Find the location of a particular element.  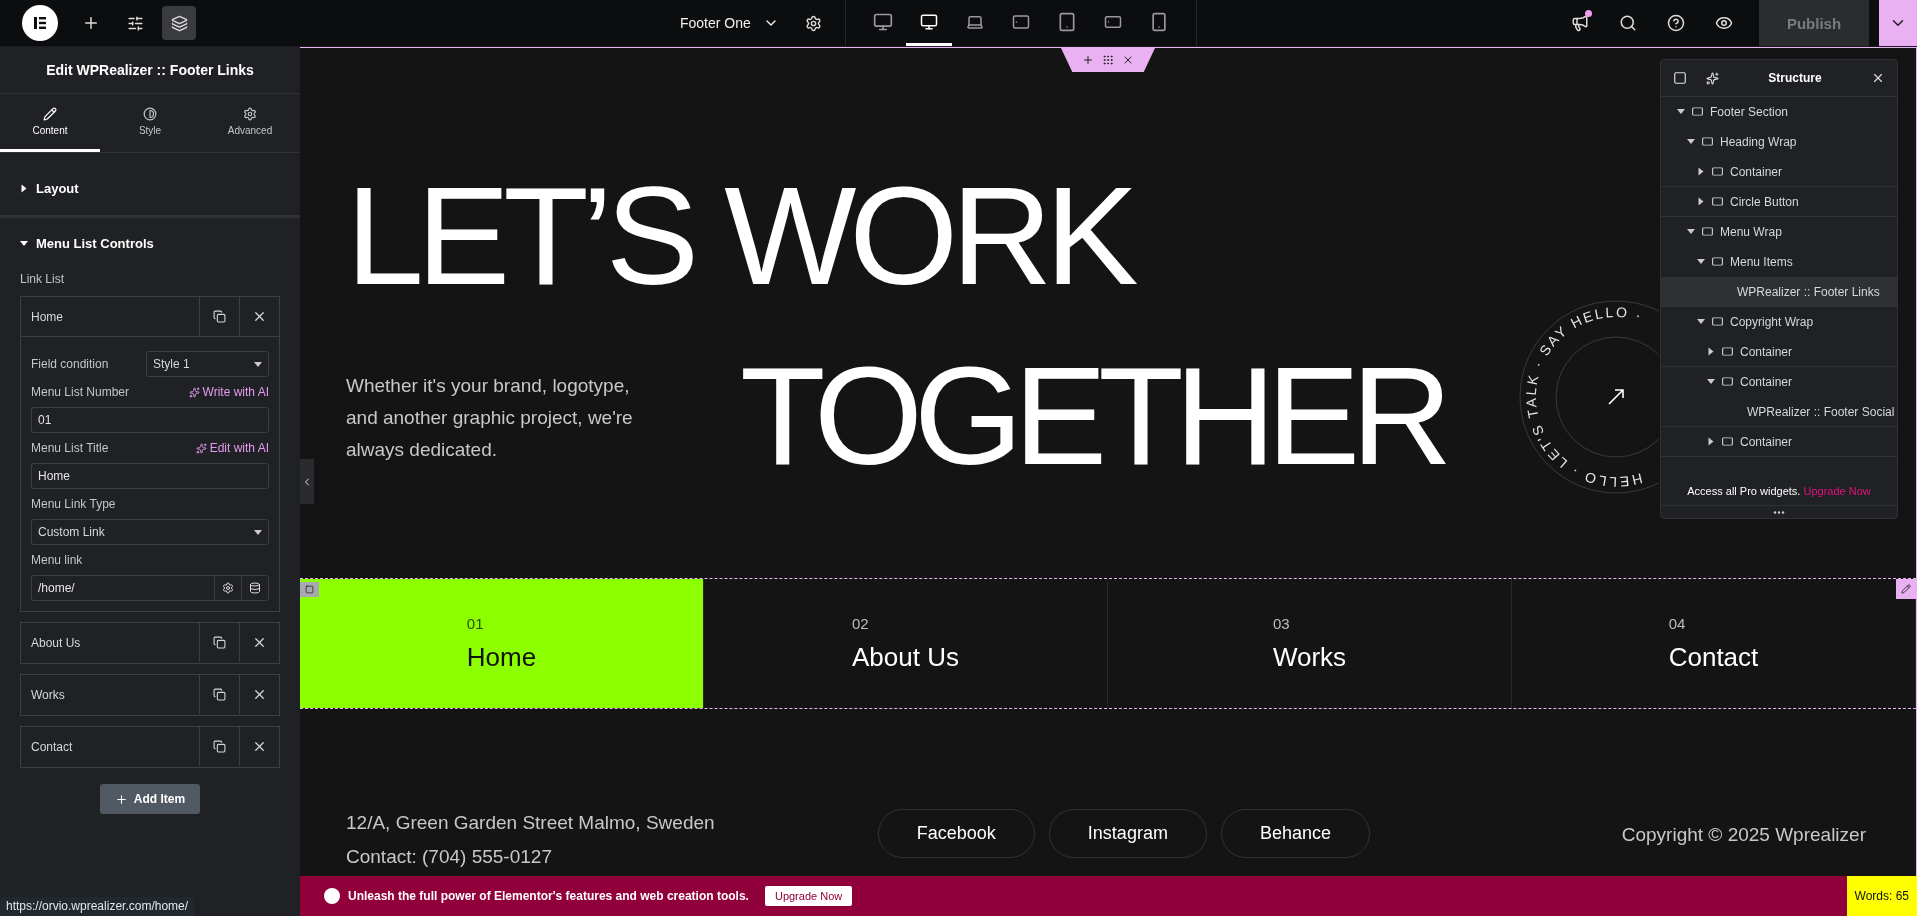

document-dropdown: Footer One is located at coordinates (737, 23).